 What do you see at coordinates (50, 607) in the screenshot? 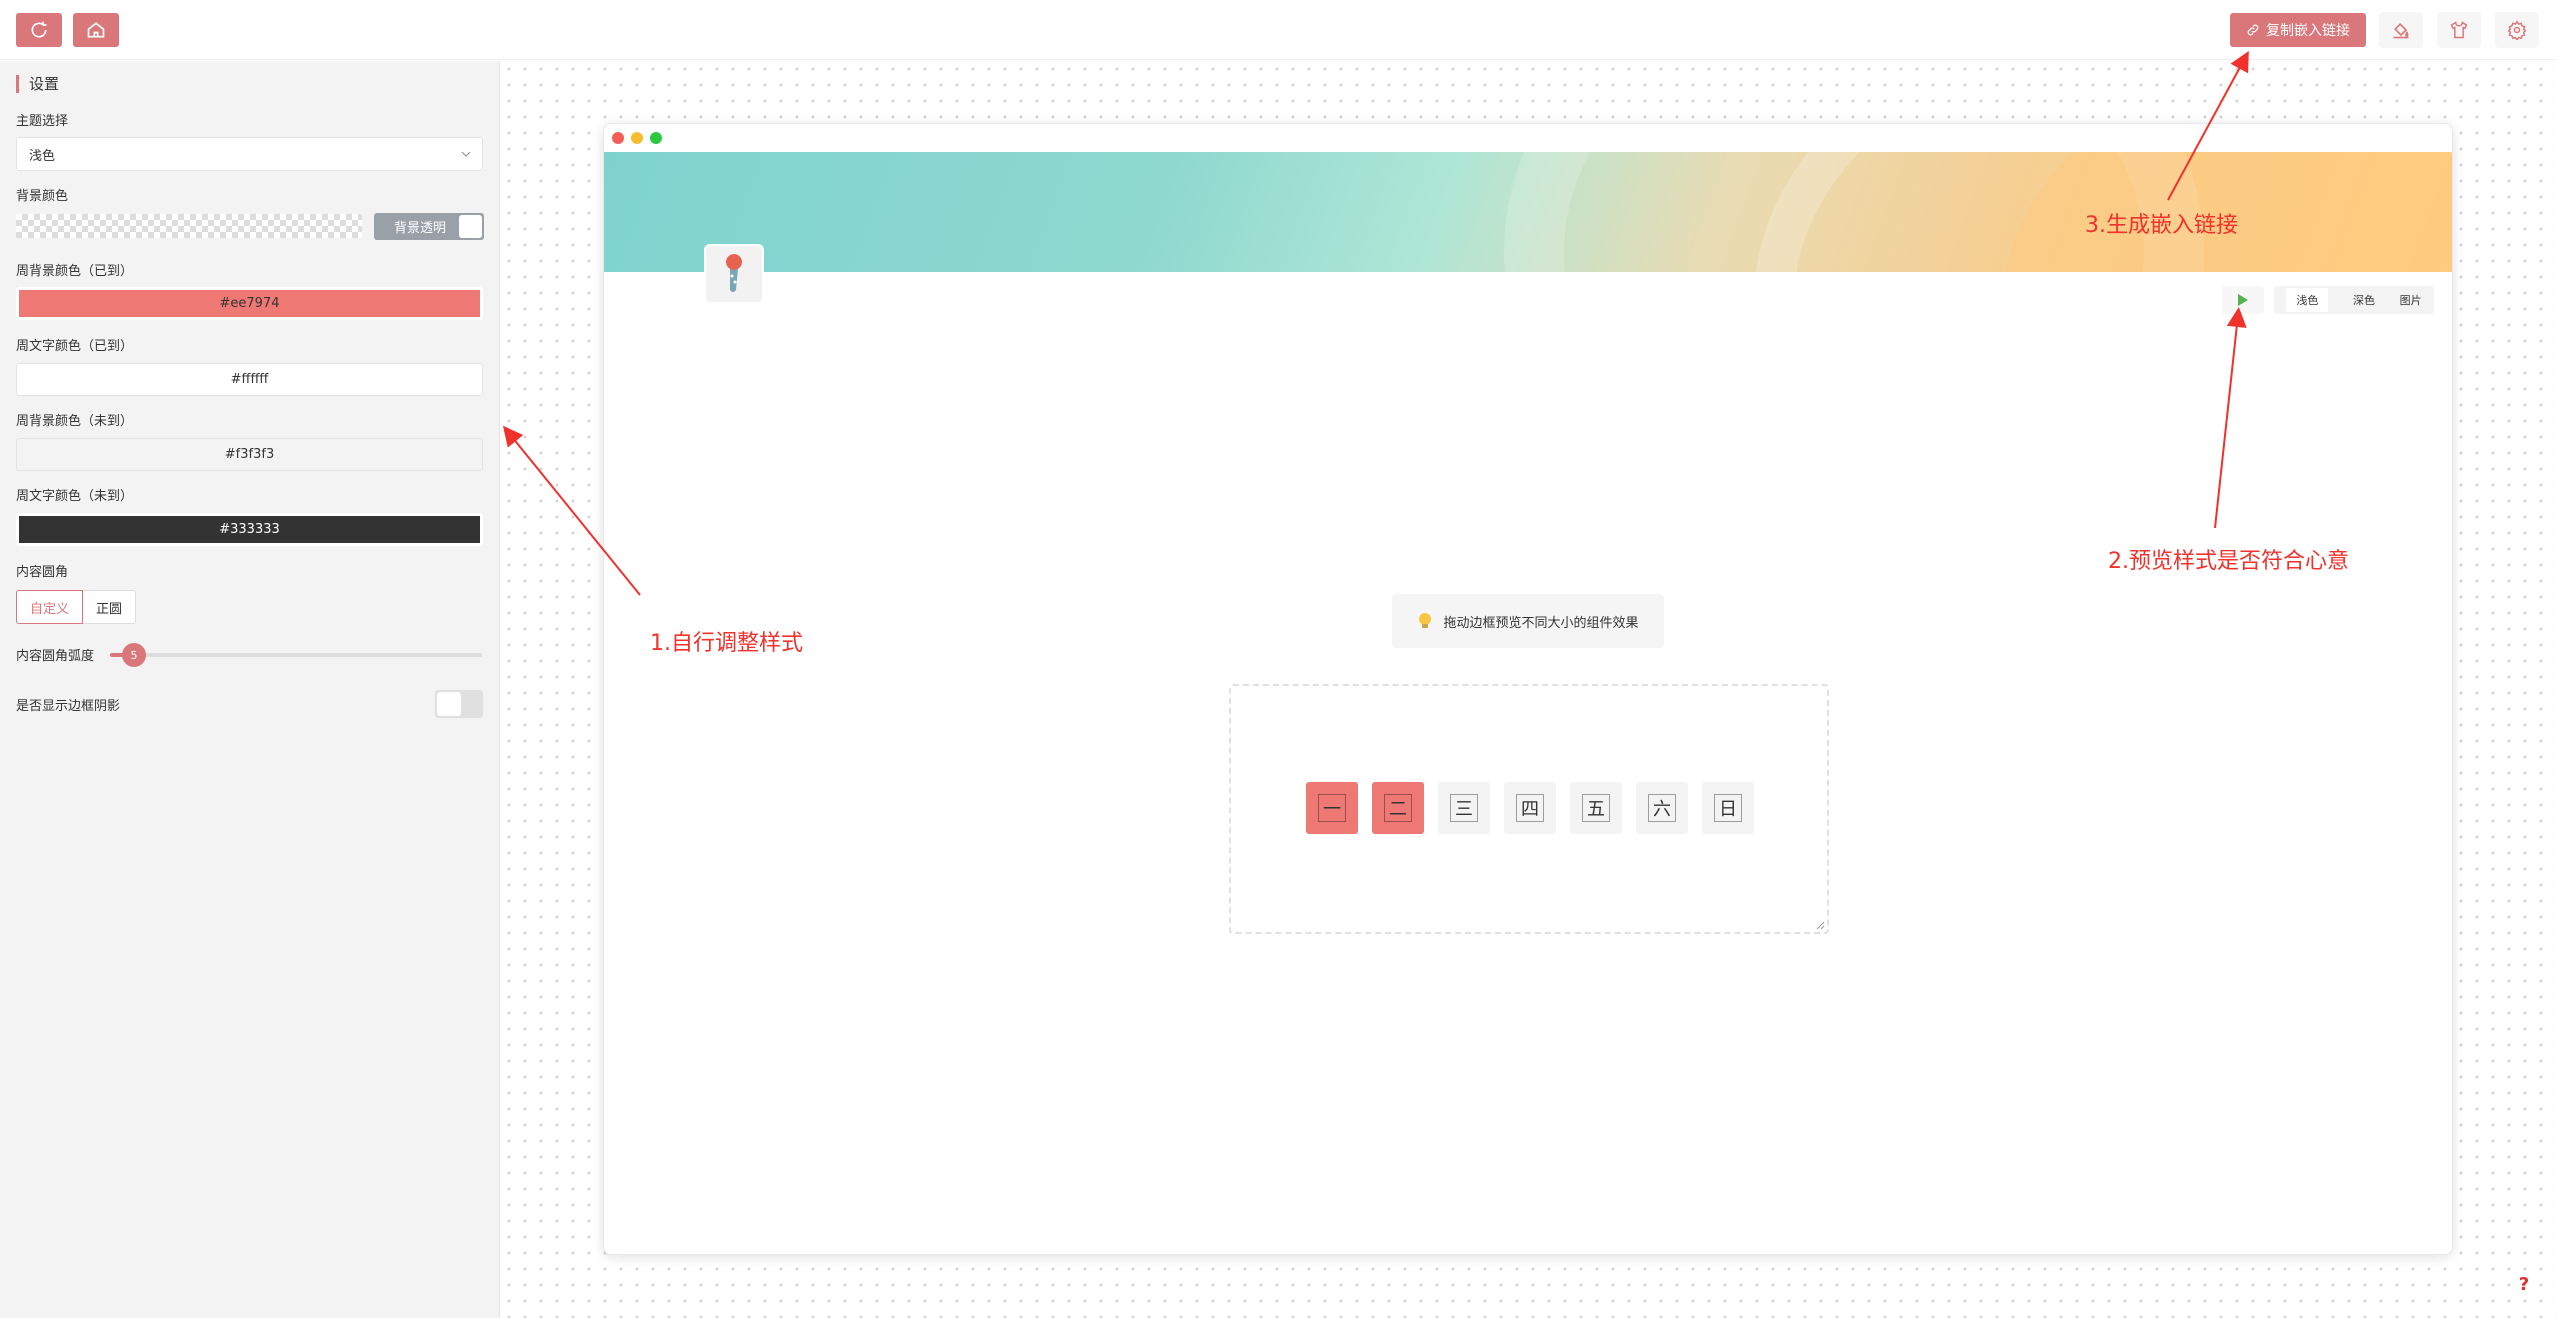
I see `radius-option-custom: 自定义` at bounding box center [50, 607].